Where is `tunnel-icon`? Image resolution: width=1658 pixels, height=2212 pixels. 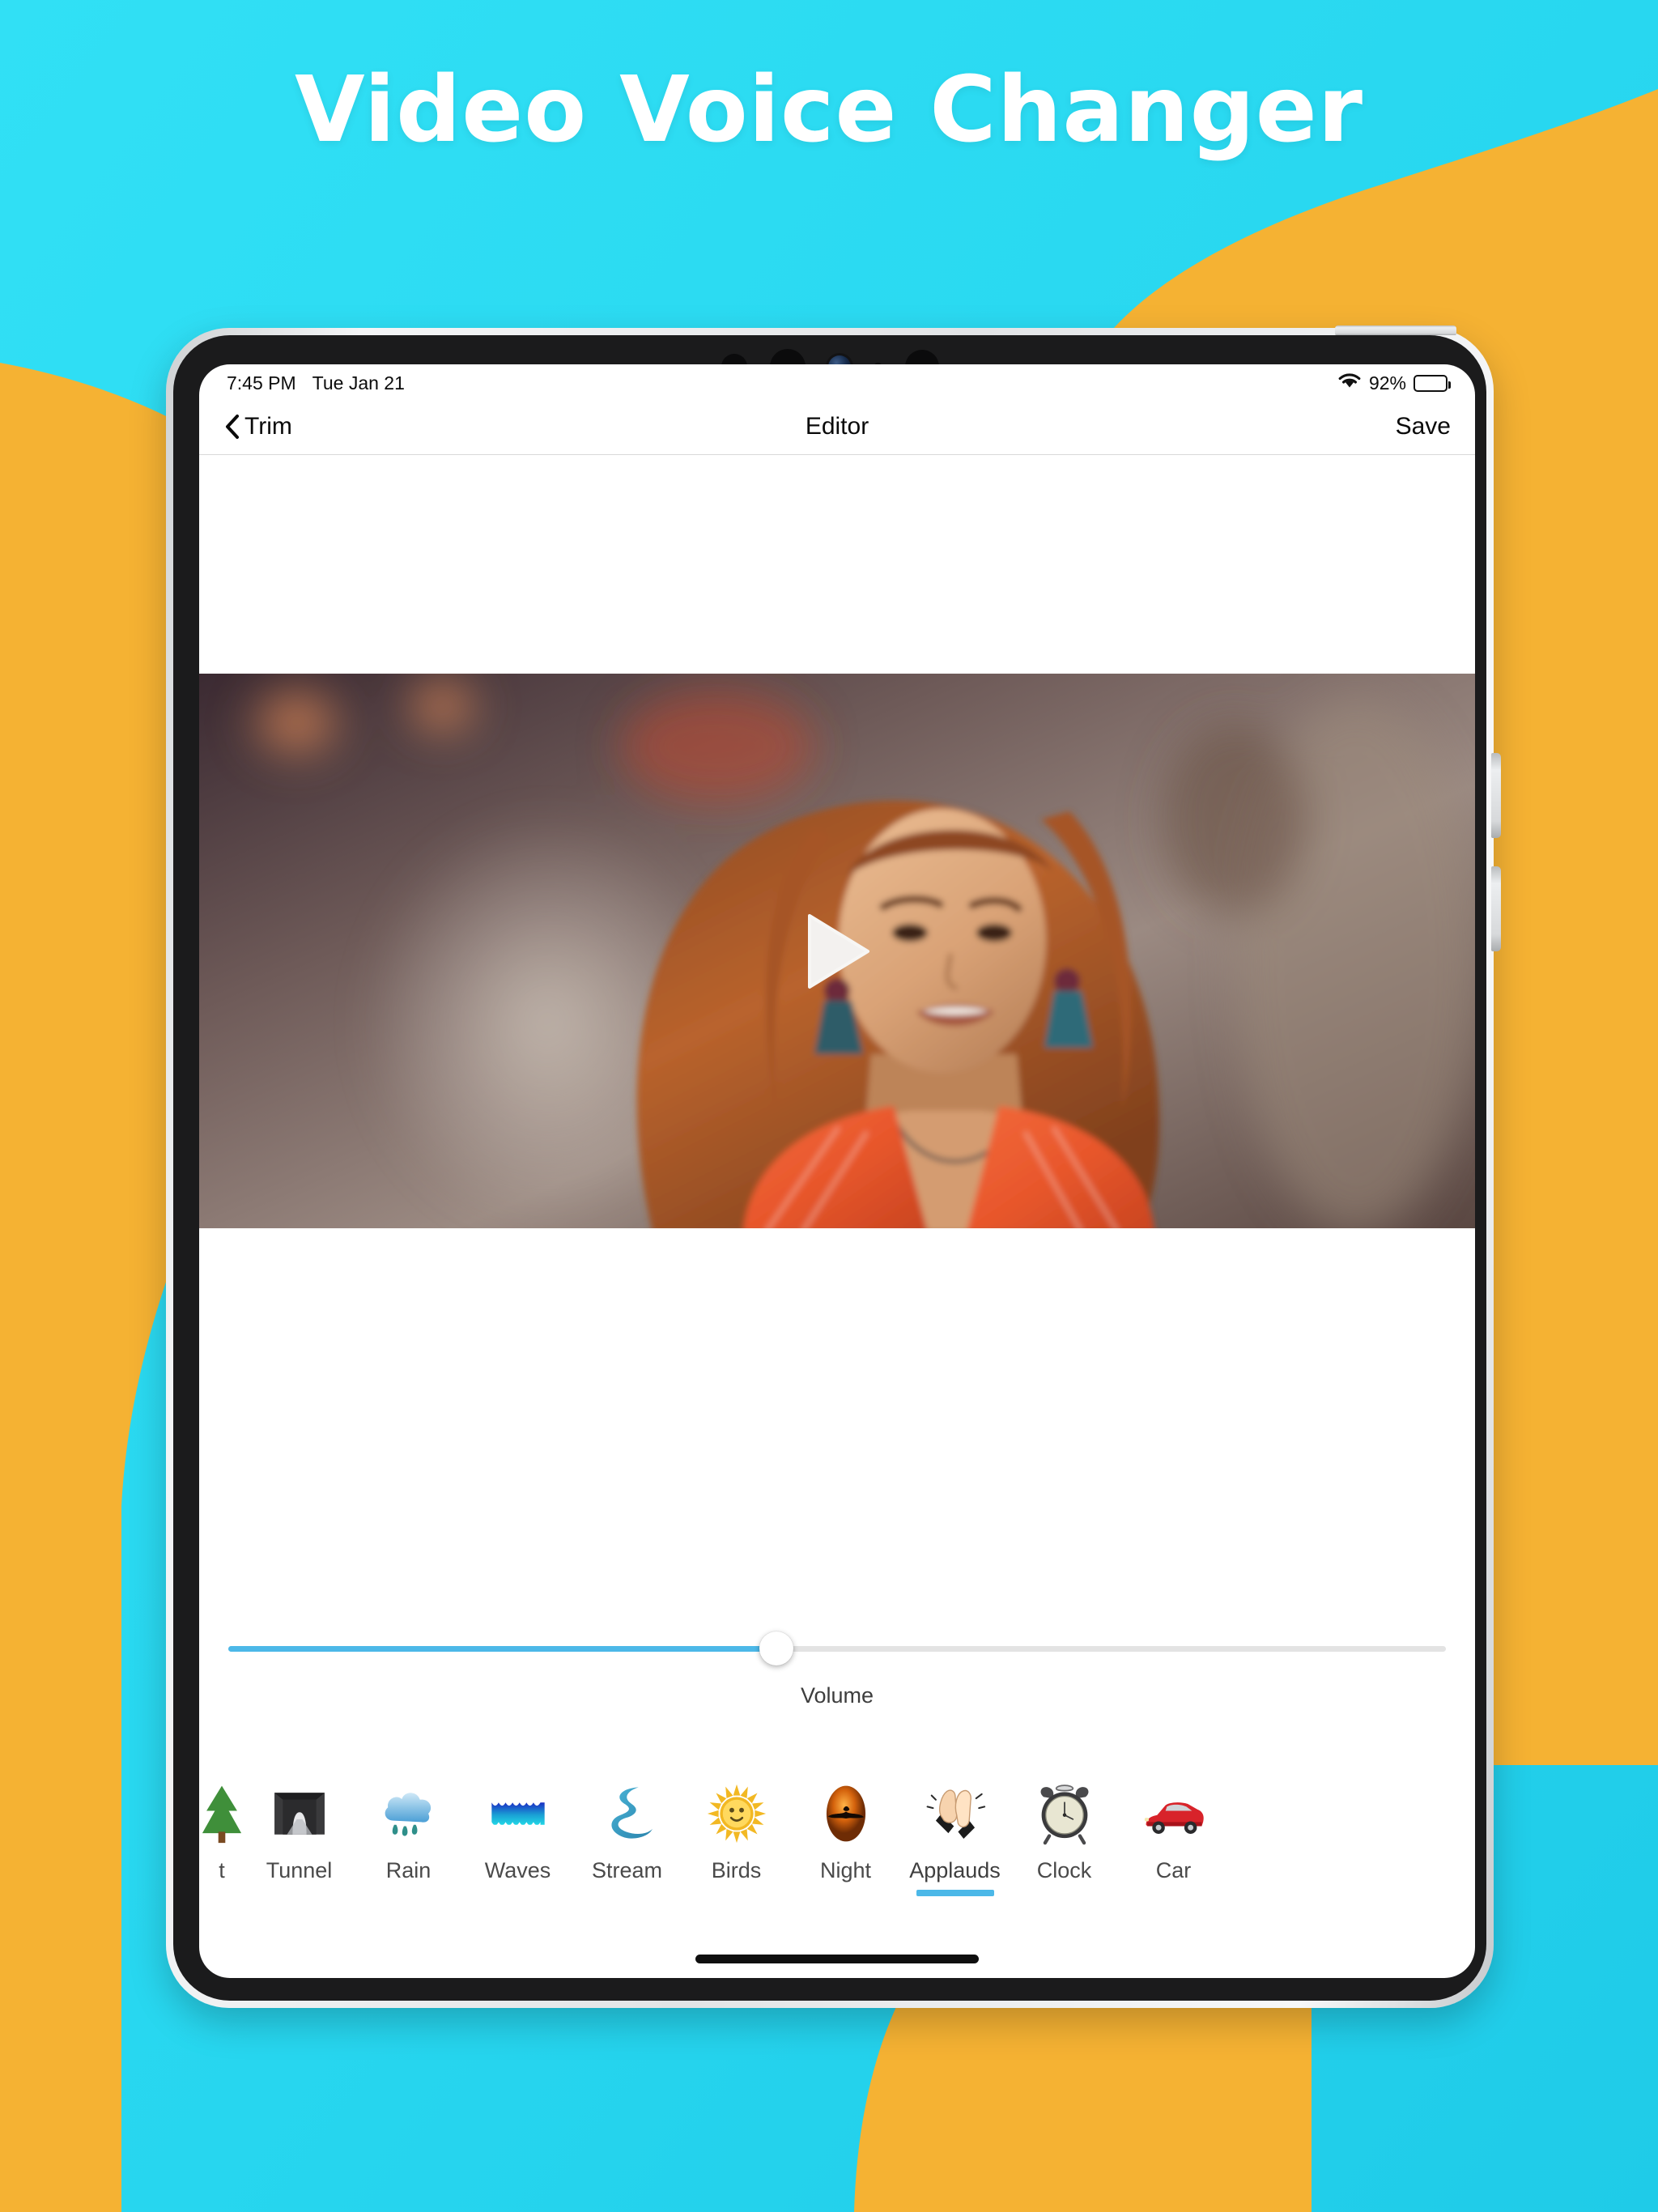
tunnel-icon is located at coordinates (299, 1813).